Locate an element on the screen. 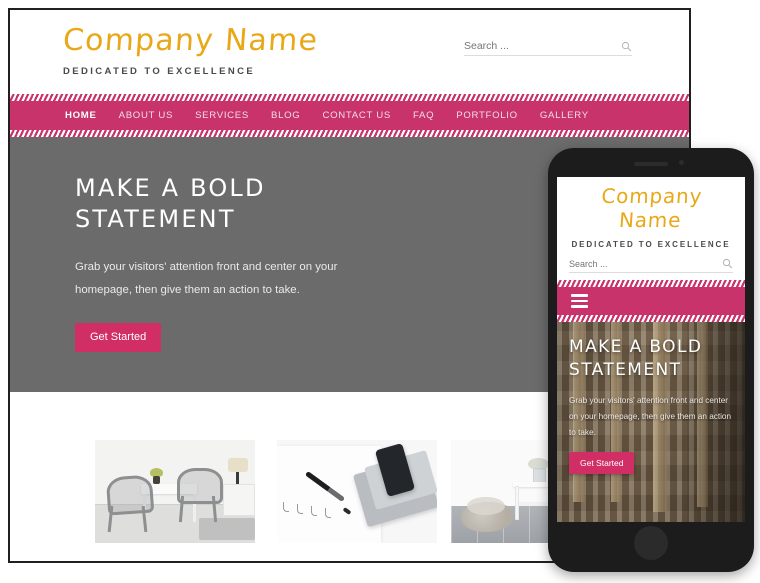 The image size is (760, 583). phone-search-bar is located at coordinates (651, 266).